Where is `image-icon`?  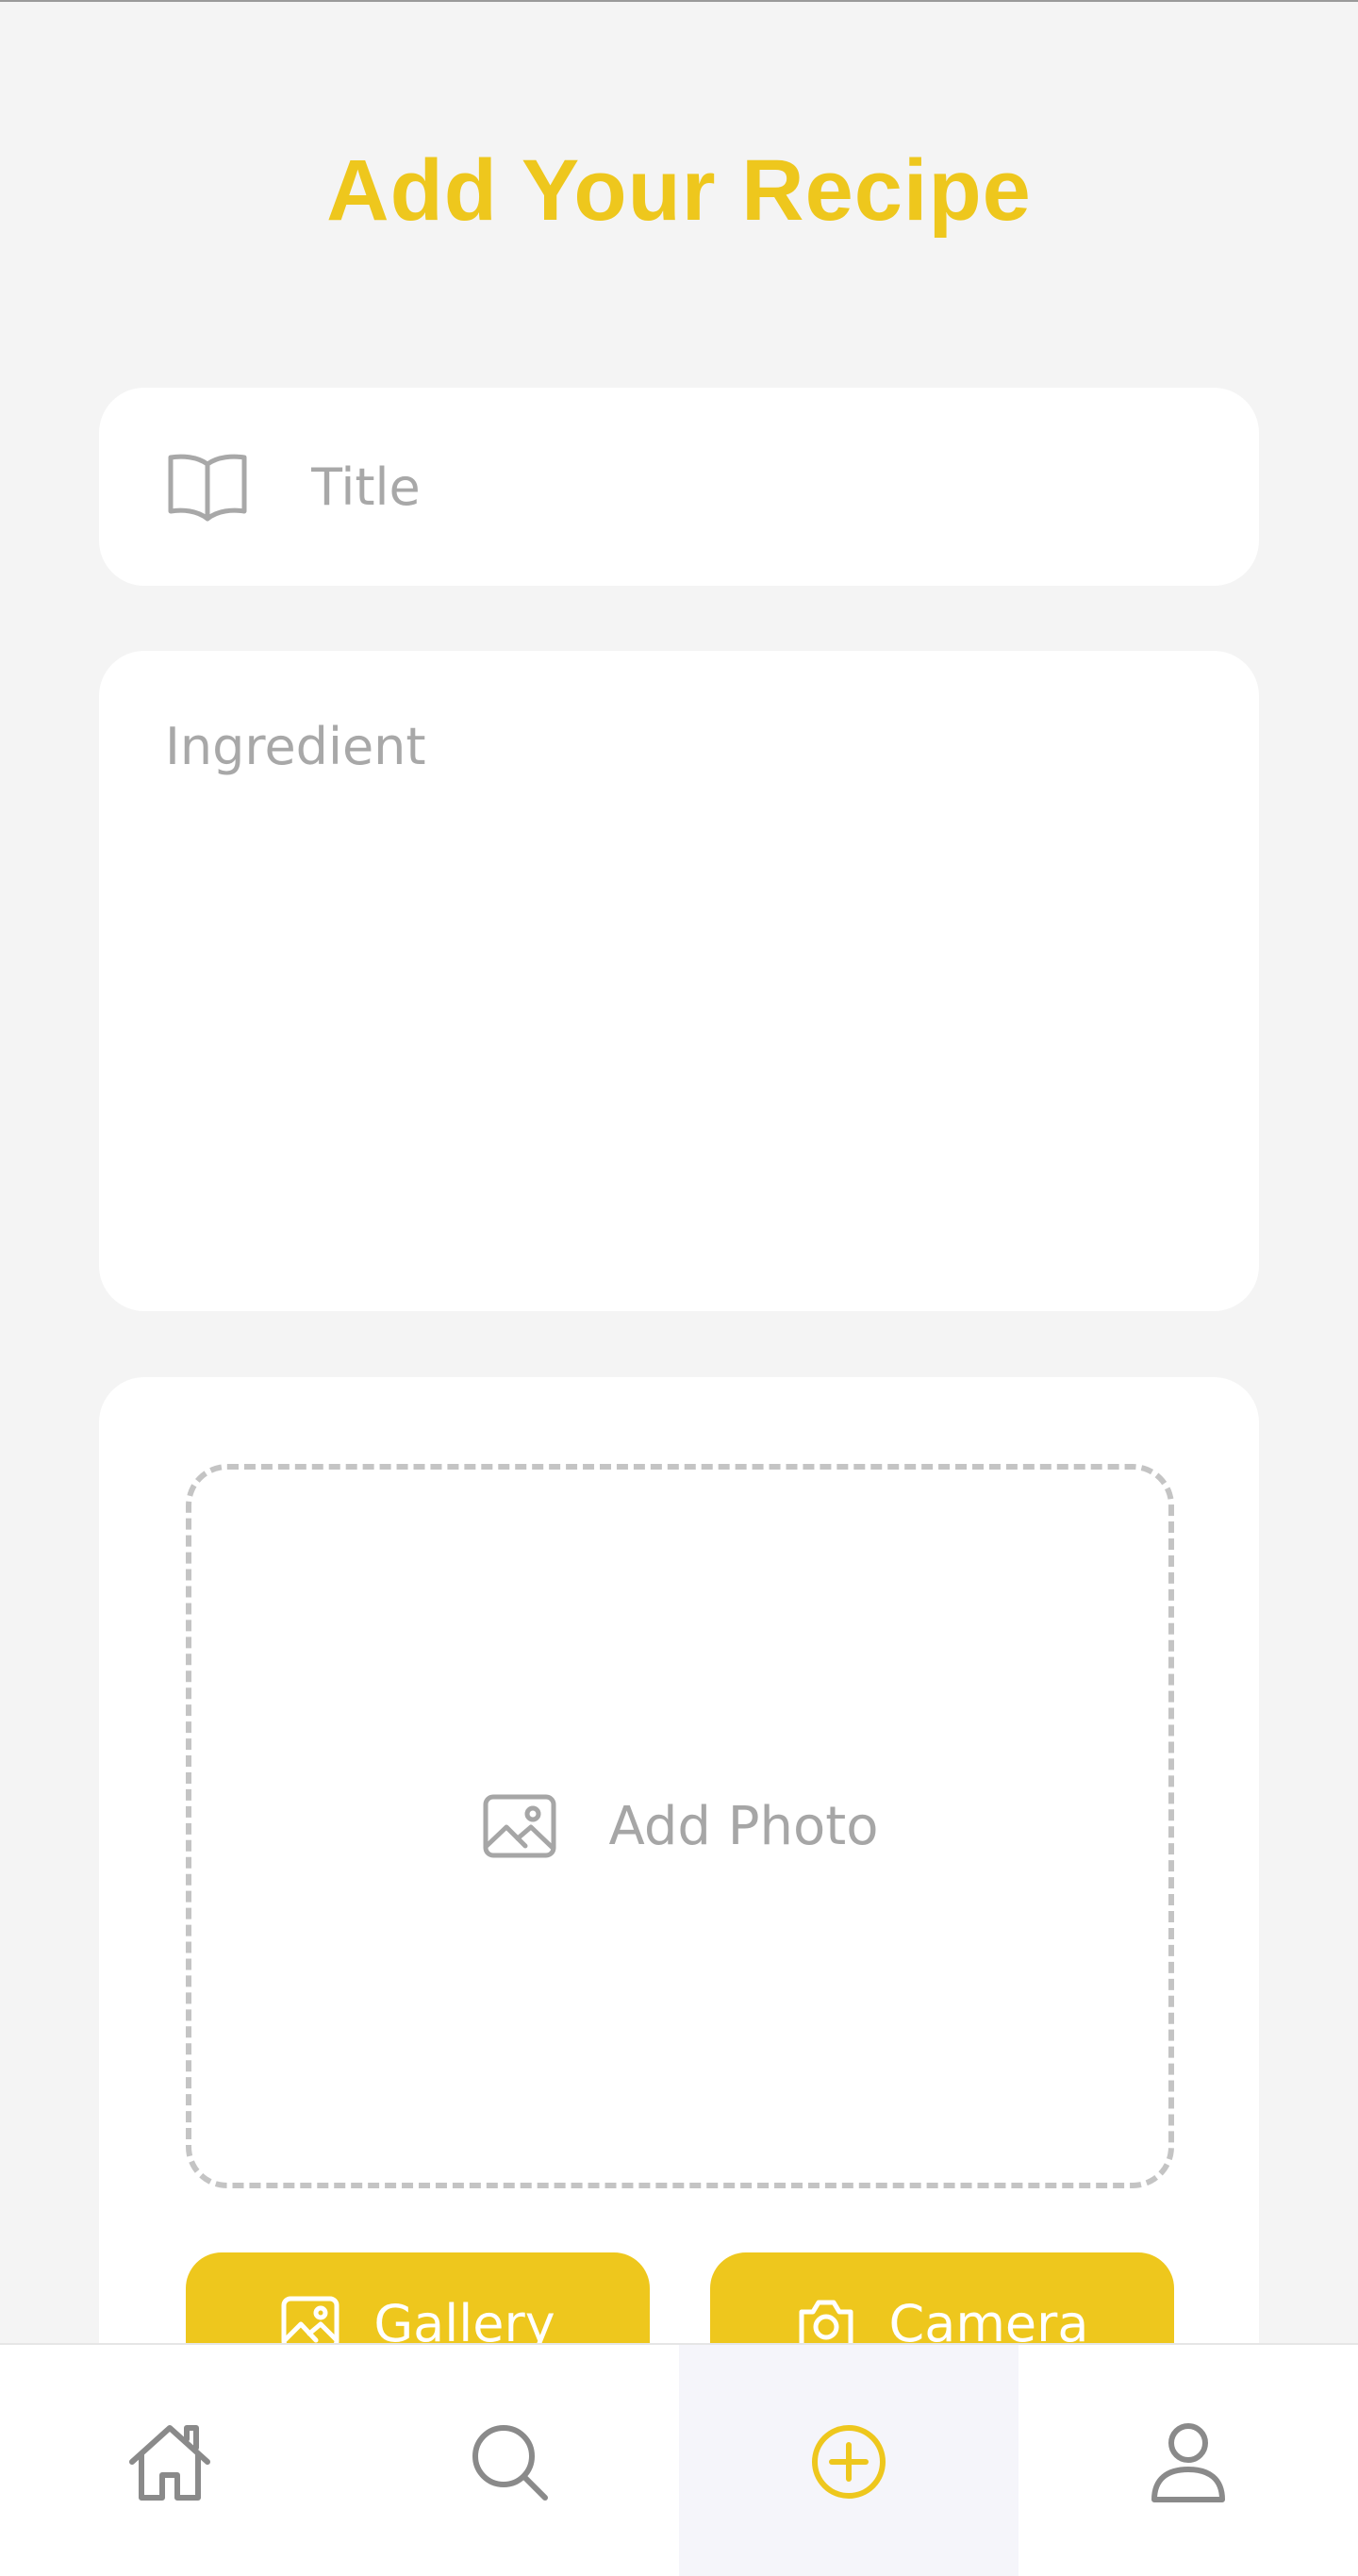
image-icon is located at coordinates (519, 1826).